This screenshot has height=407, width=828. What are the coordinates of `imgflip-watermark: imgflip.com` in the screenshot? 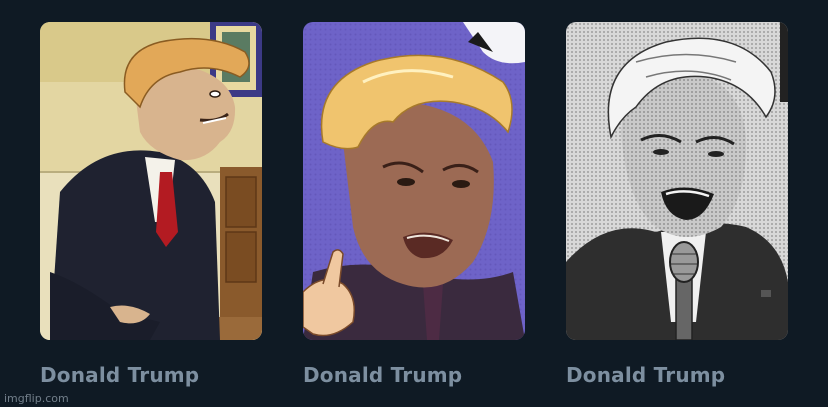 It's located at (36, 398).